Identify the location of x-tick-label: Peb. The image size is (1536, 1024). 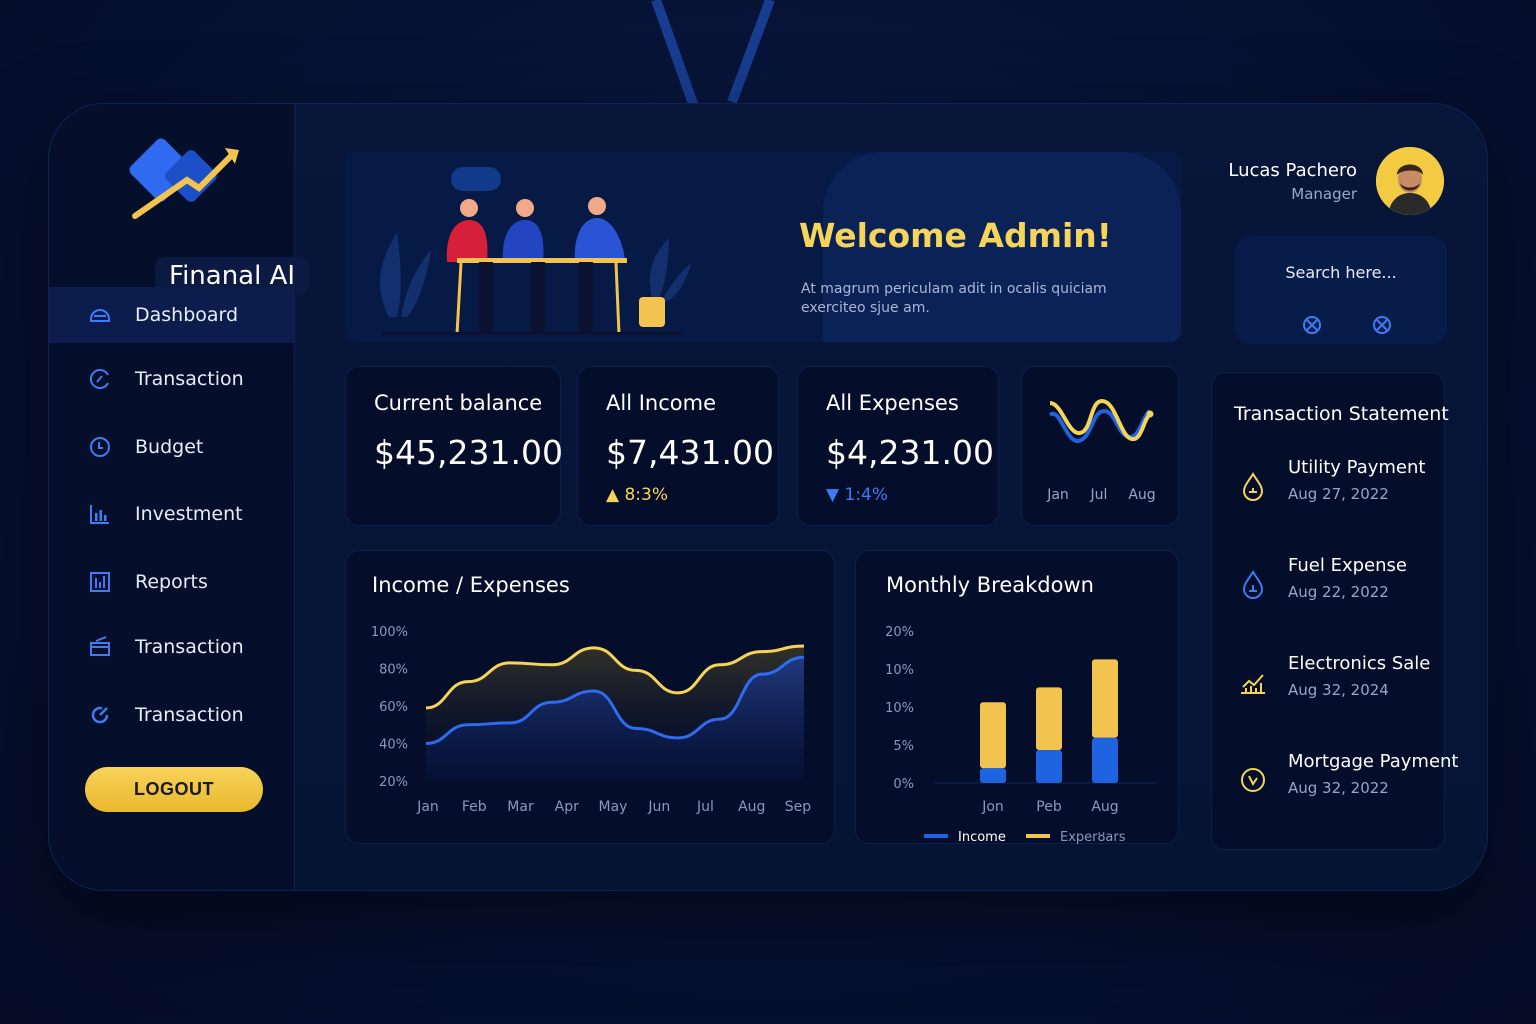
(1049, 807).